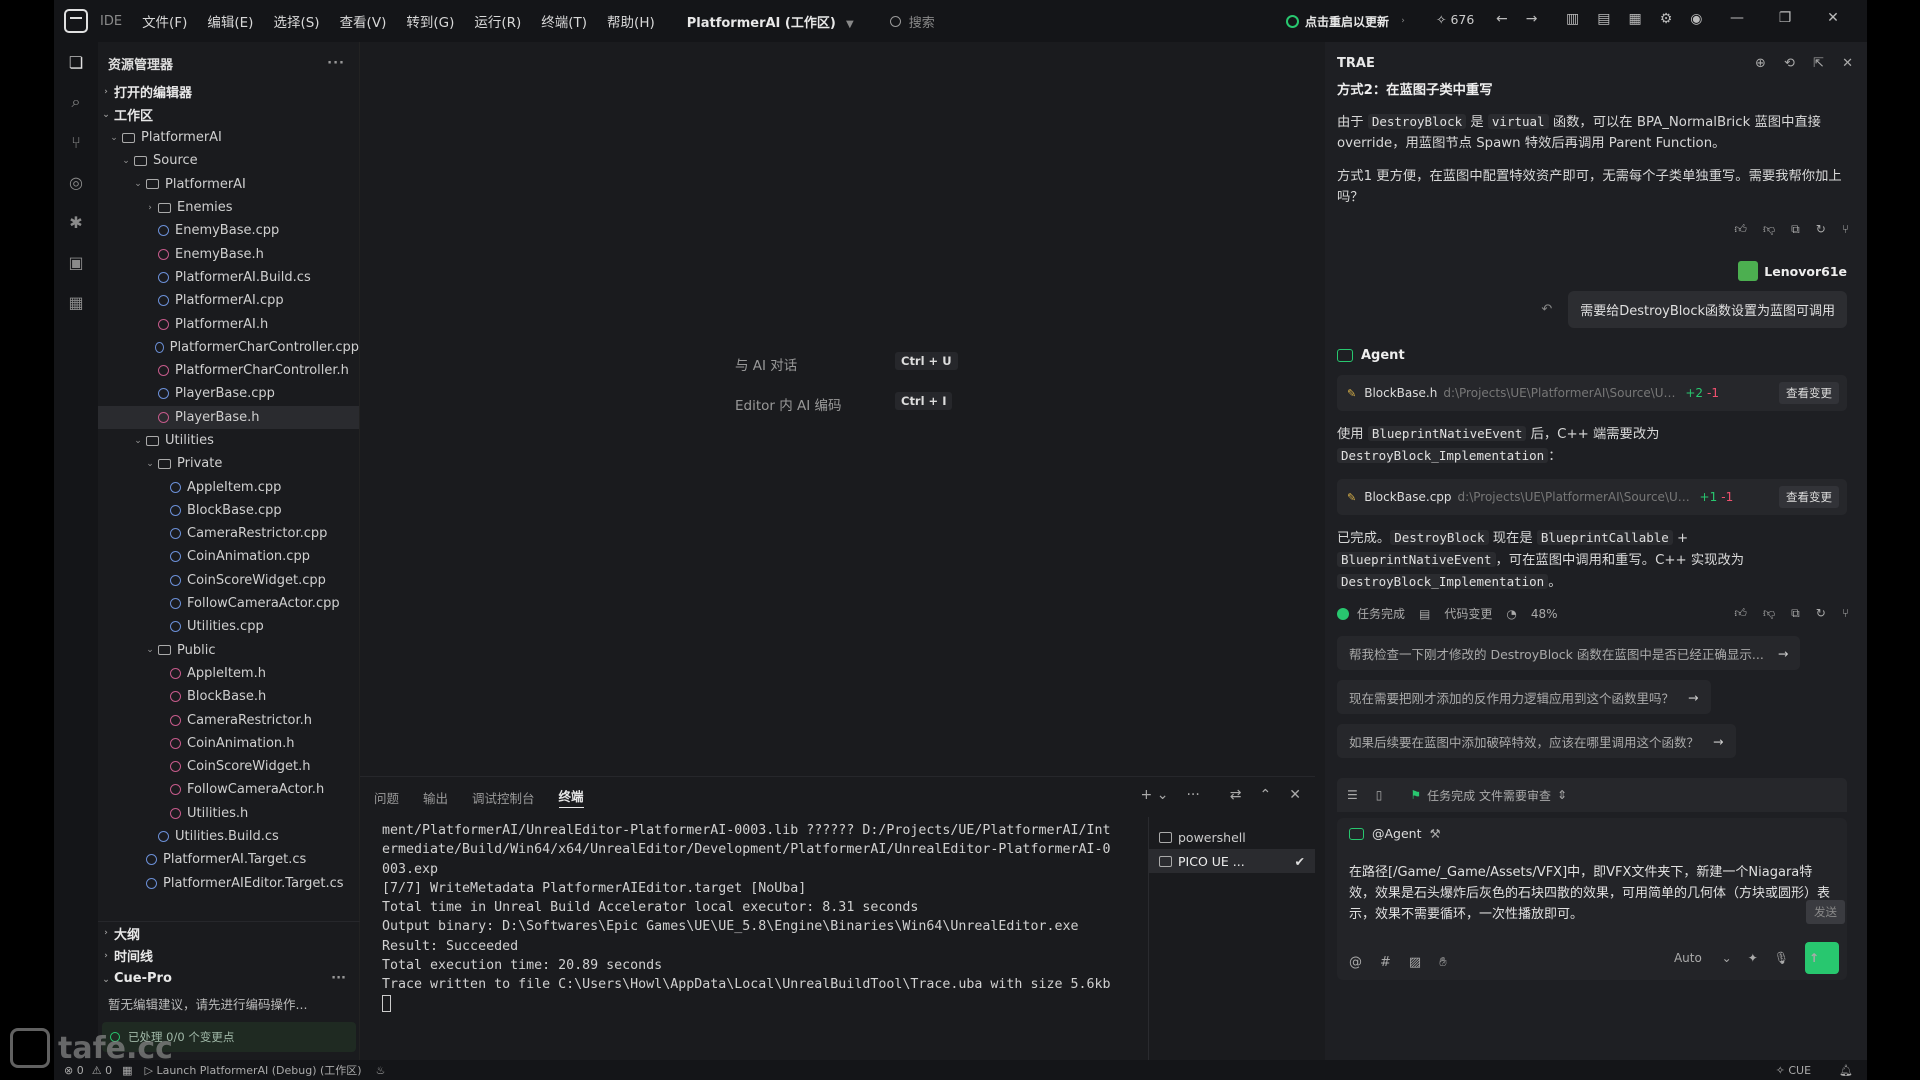  What do you see at coordinates (228, 859) in the screenshot?
I see `tree-file: PlatformerAI.Target.cs` at bounding box center [228, 859].